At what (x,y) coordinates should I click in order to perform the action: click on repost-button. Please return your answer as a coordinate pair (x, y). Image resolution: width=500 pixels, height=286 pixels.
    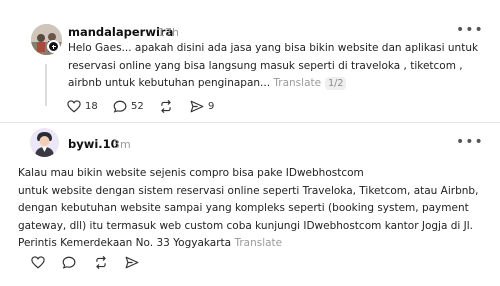
    Looking at the image, I should click on (101, 262).